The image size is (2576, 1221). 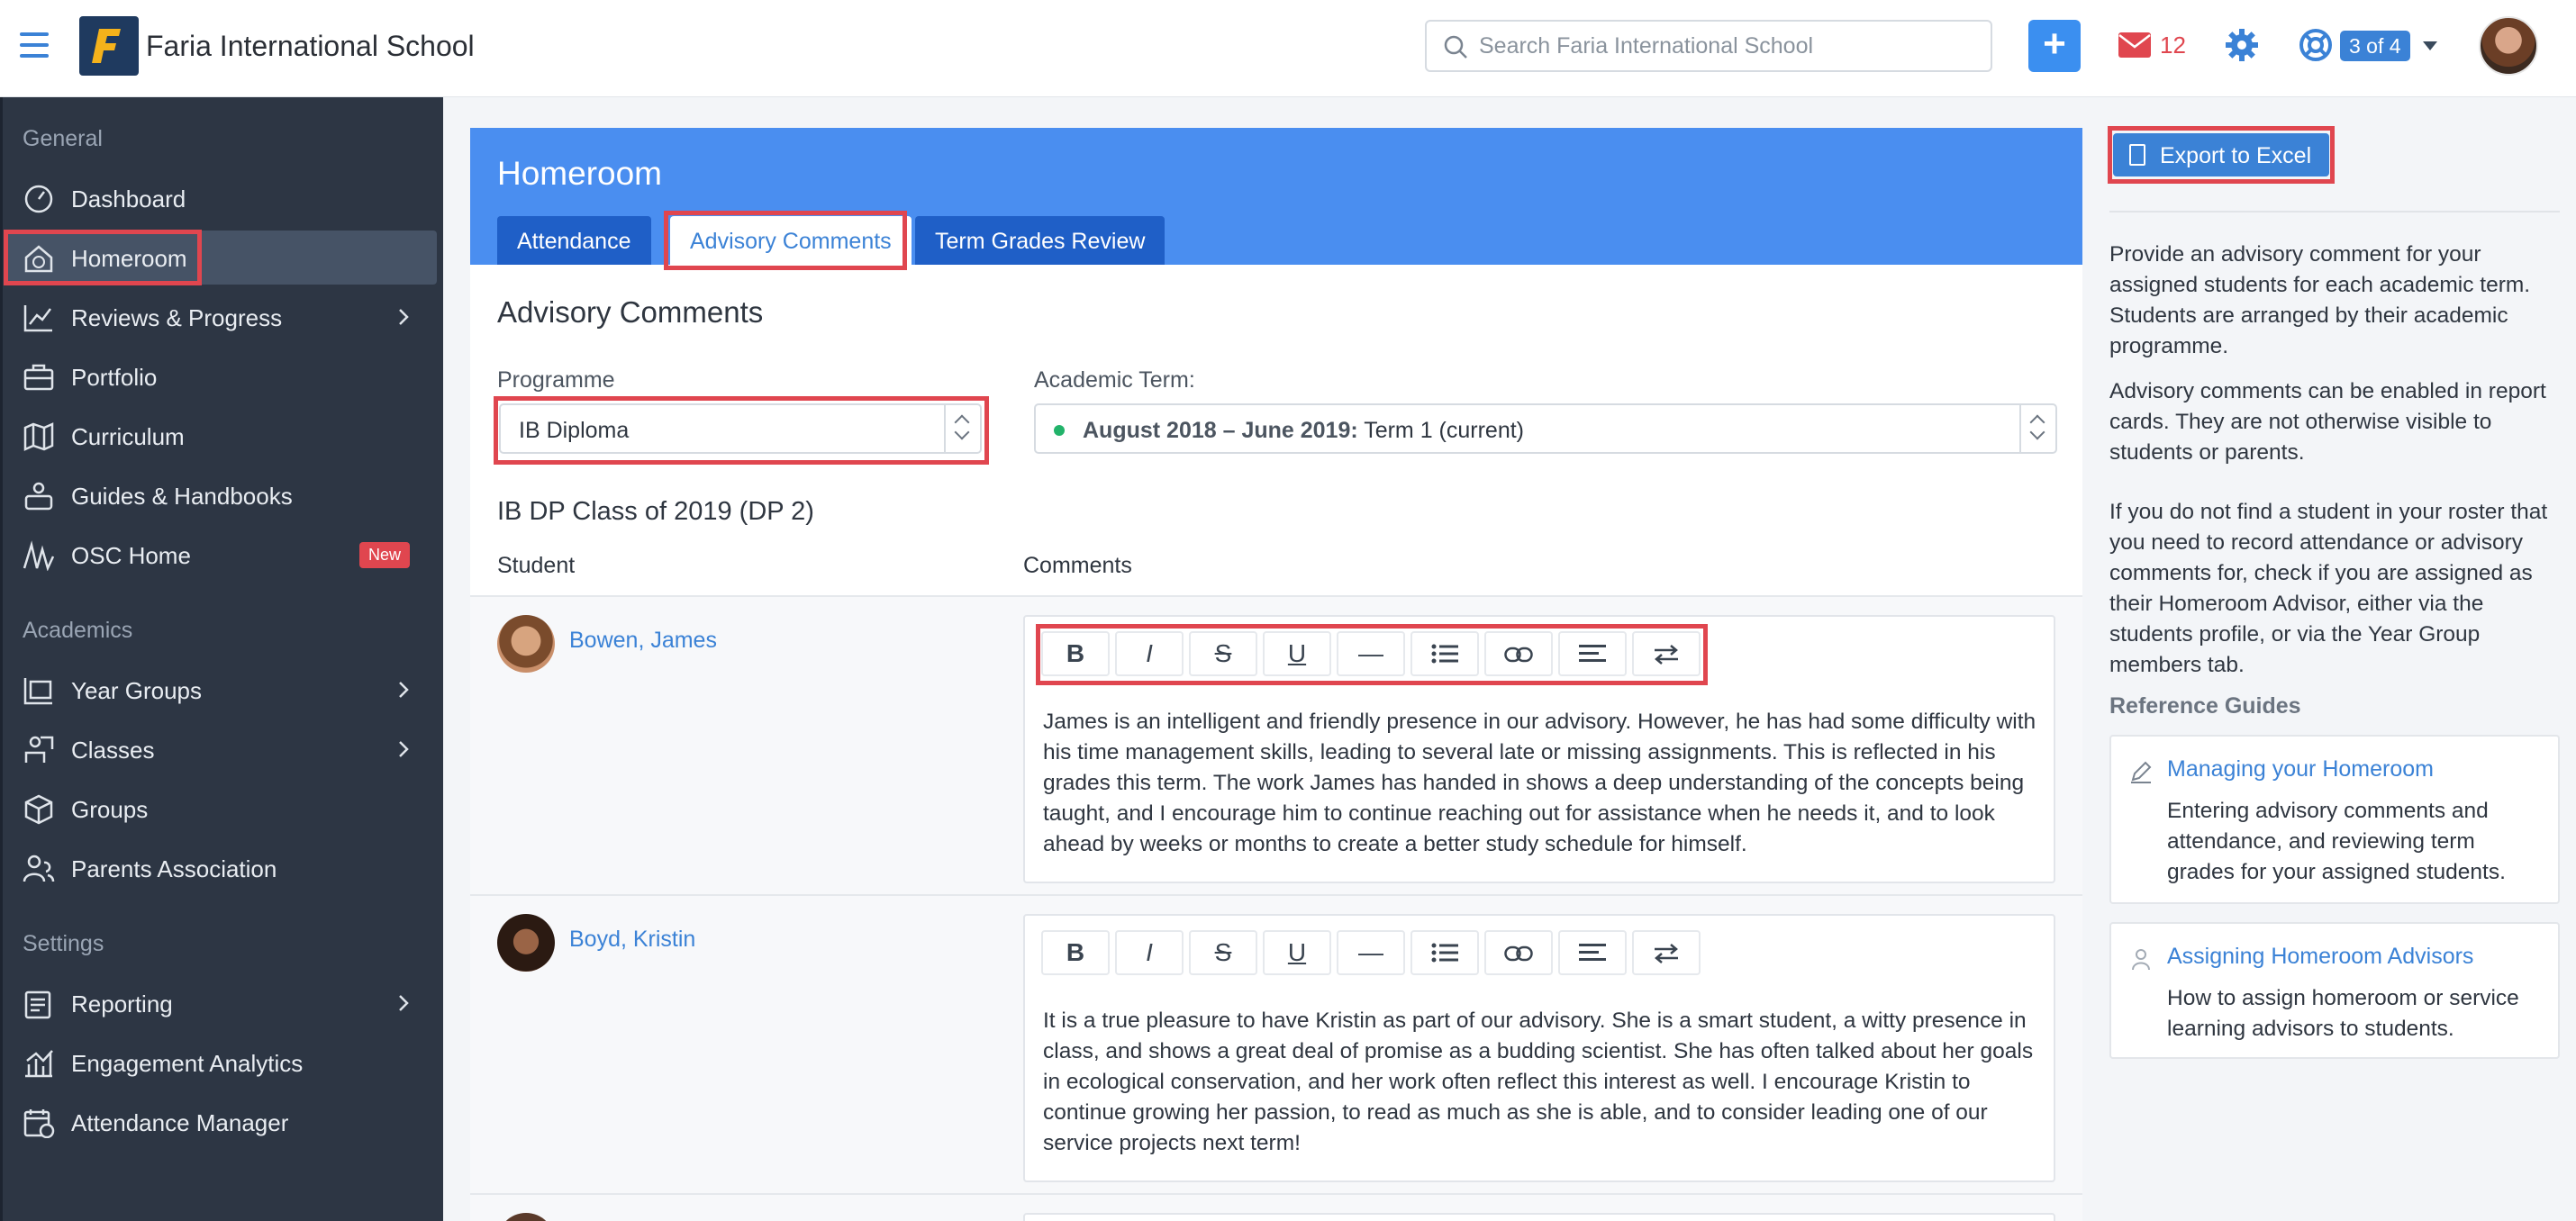 What do you see at coordinates (2054, 46) in the screenshot?
I see `add-button: +` at bounding box center [2054, 46].